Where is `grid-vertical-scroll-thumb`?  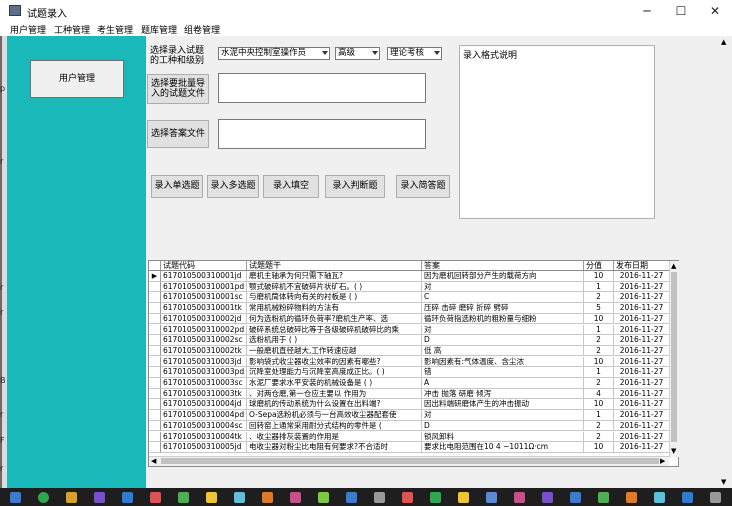
grid-vertical-scroll-thumb is located at coordinates (674, 357).